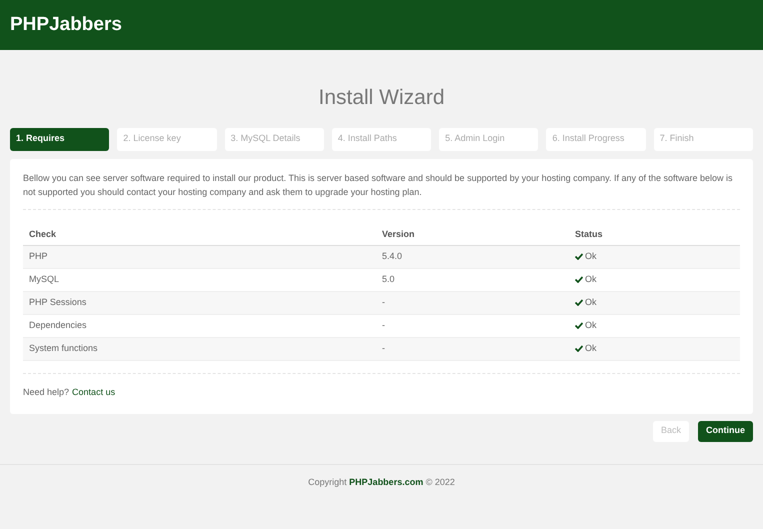 This screenshot has height=529, width=763. Describe the element at coordinates (199, 257) in the screenshot. I see `table-cell: PHP` at that location.